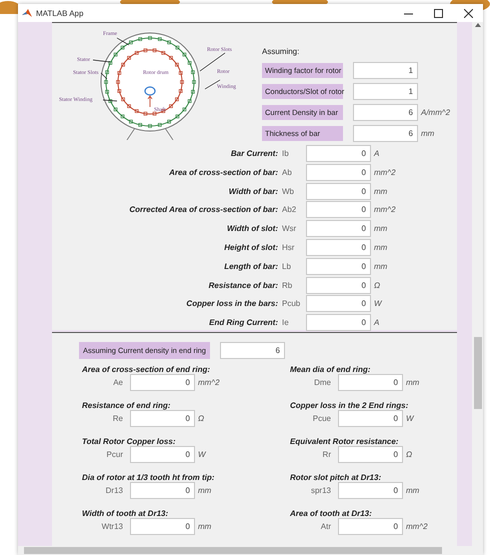 Image resolution: width=490 pixels, height=555 pixels. What do you see at coordinates (127, 405) in the screenshot?
I see `result-label: Resistance of end ring:` at bounding box center [127, 405].